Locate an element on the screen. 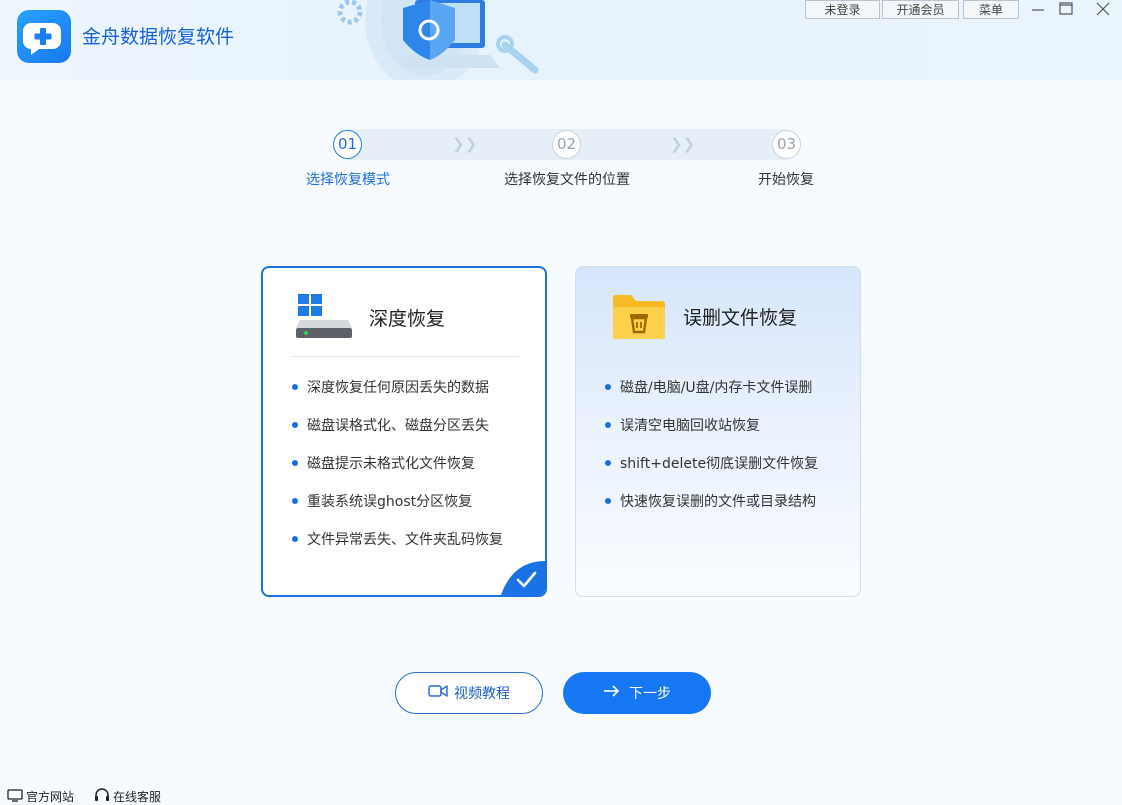 This screenshot has height=805, width=1122. step-2-number: 02 is located at coordinates (566, 144).